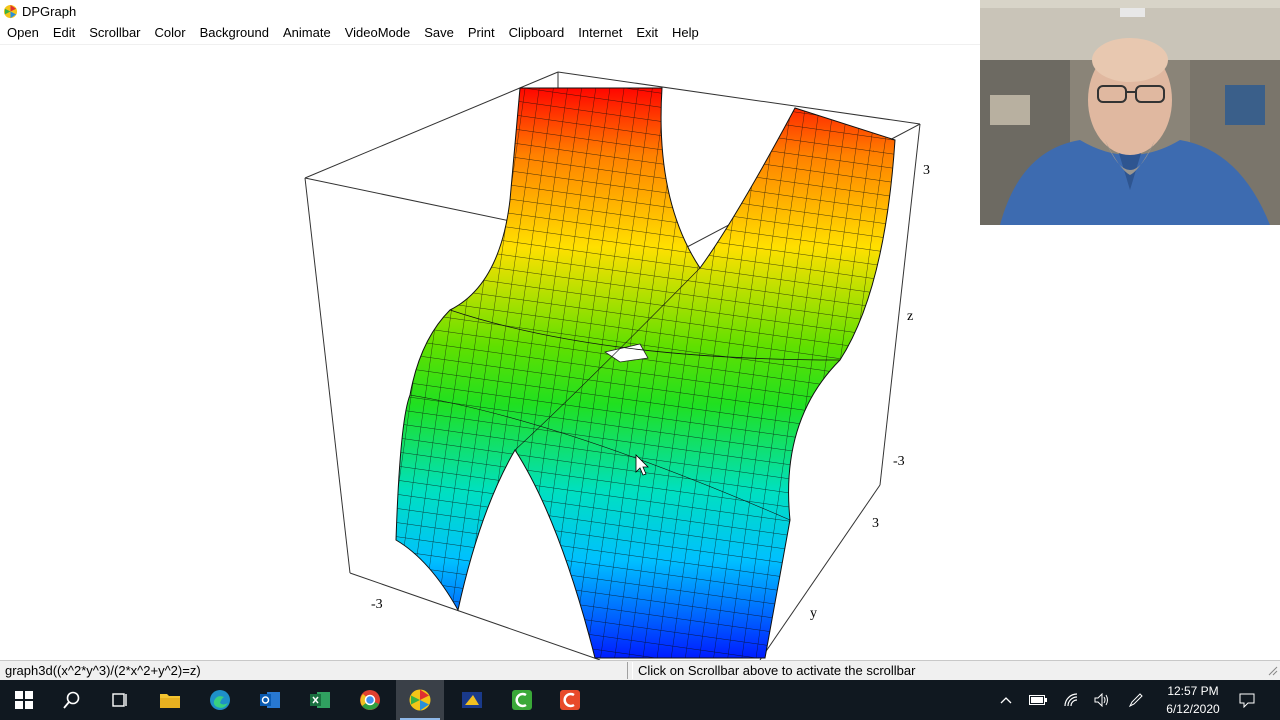 Image resolution: width=1280 pixels, height=720 pixels. What do you see at coordinates (537, 33) in the screenshot?
I see `menu-clipboard: Clipboard` at bounding box center [537, 33].